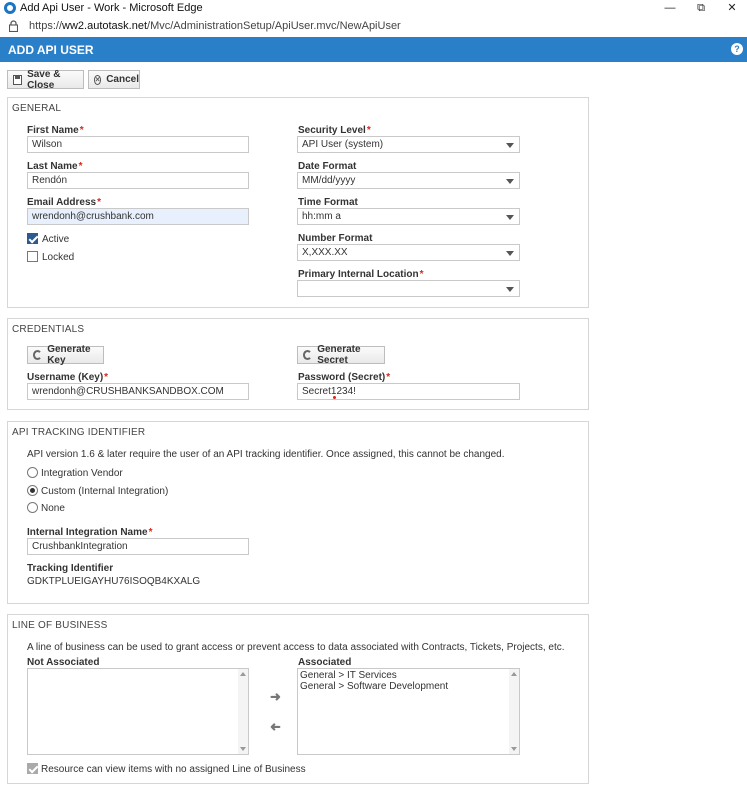  I want to click on time-format-label: Time Format, so click(328, 202).